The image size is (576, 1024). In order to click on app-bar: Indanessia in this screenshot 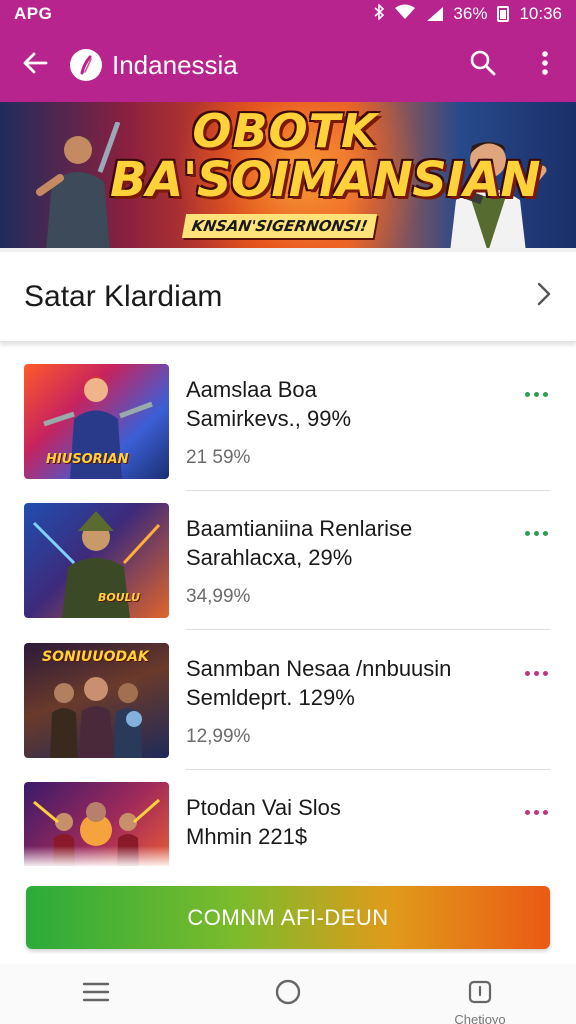, I will do `click(288, 65)`.